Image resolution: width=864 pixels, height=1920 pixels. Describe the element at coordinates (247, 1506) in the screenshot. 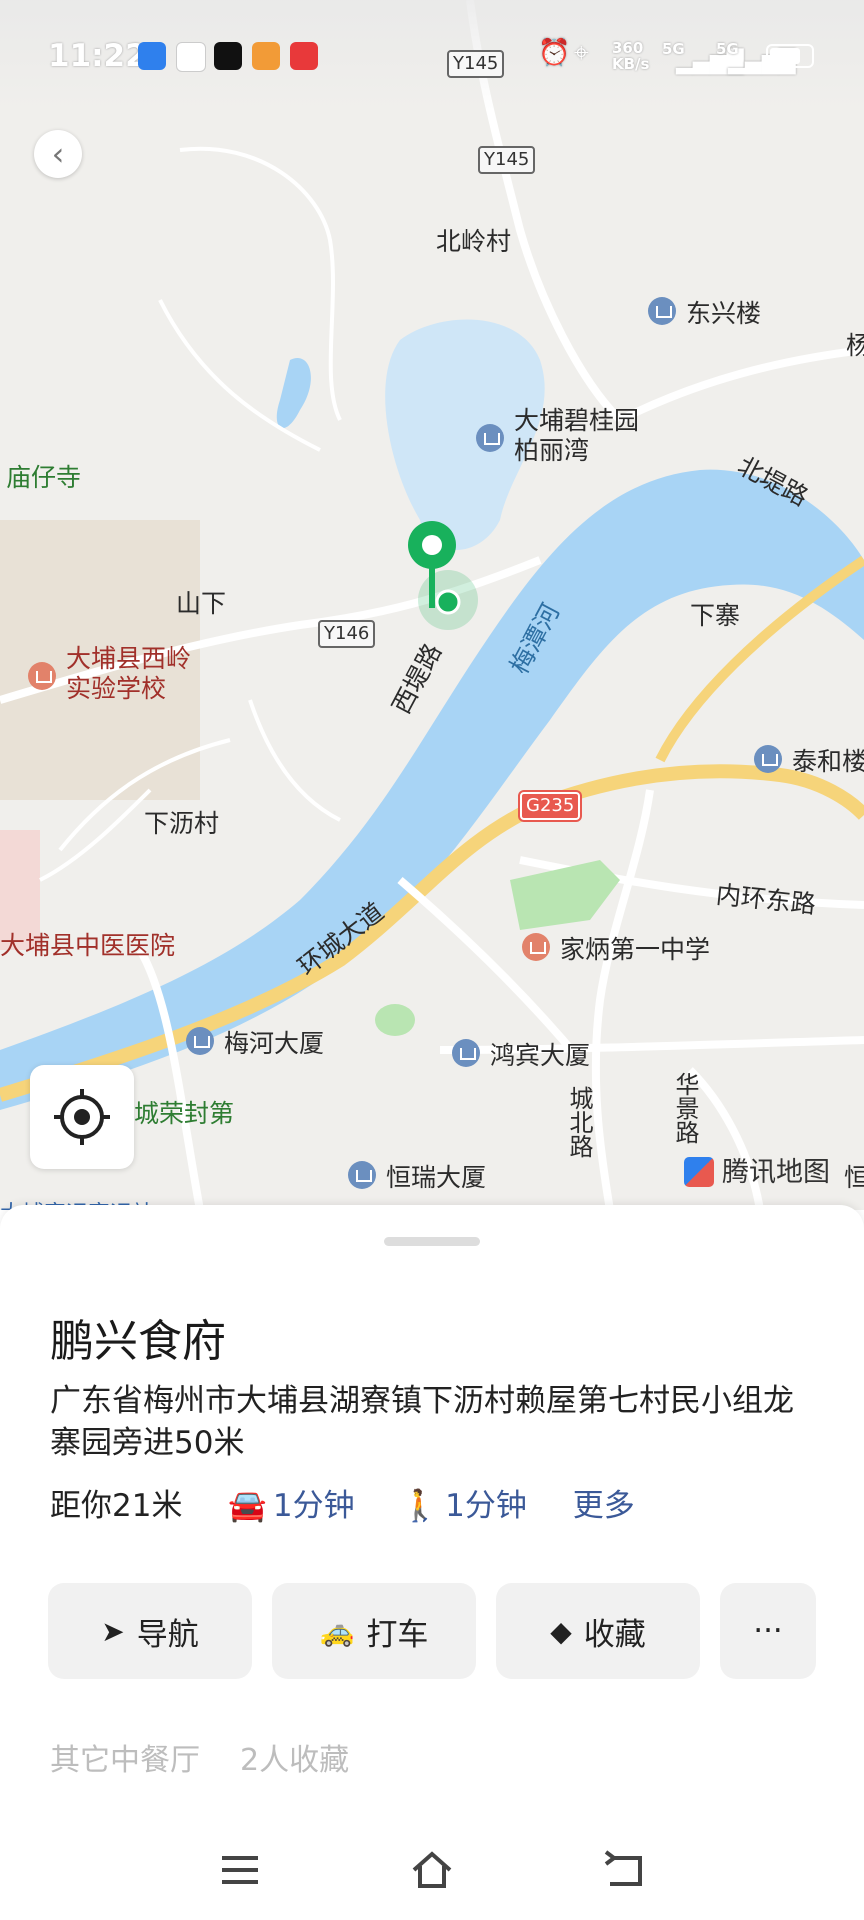

I see `car-icon: 🚘` at that location.